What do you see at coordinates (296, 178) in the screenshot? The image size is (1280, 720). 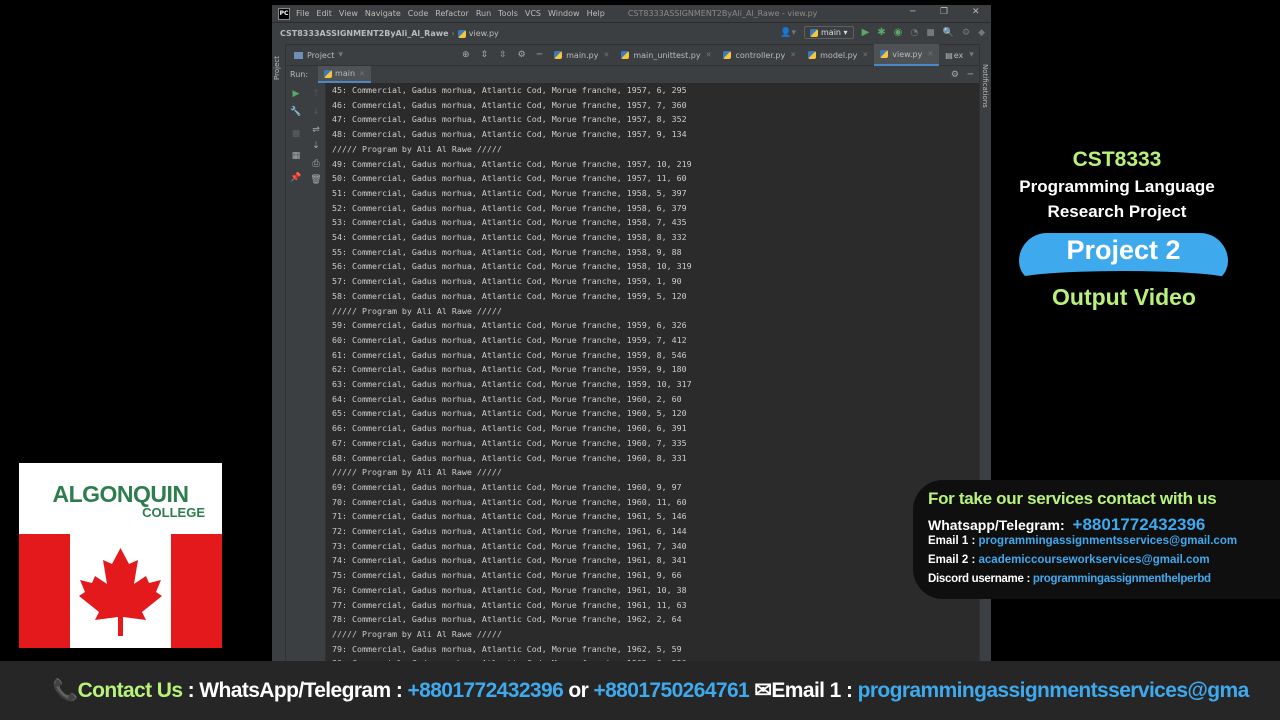 I see `pin-icon: 📌` at bounding box center [296, 178].